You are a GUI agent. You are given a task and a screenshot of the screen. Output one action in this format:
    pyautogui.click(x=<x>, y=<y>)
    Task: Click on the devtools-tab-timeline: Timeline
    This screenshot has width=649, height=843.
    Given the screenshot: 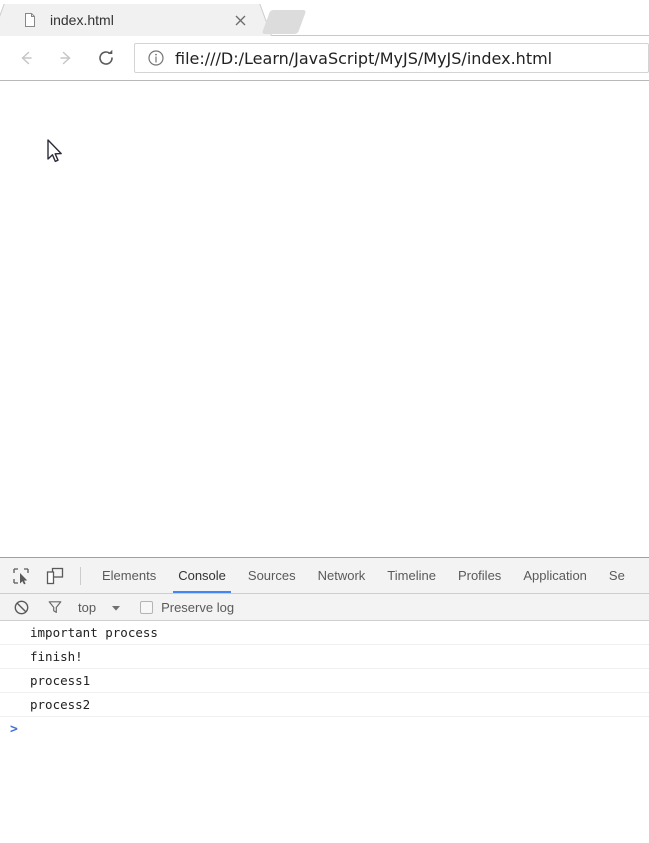 What is the action you would take?
    pyautogui.click(x=411, y=575)
    